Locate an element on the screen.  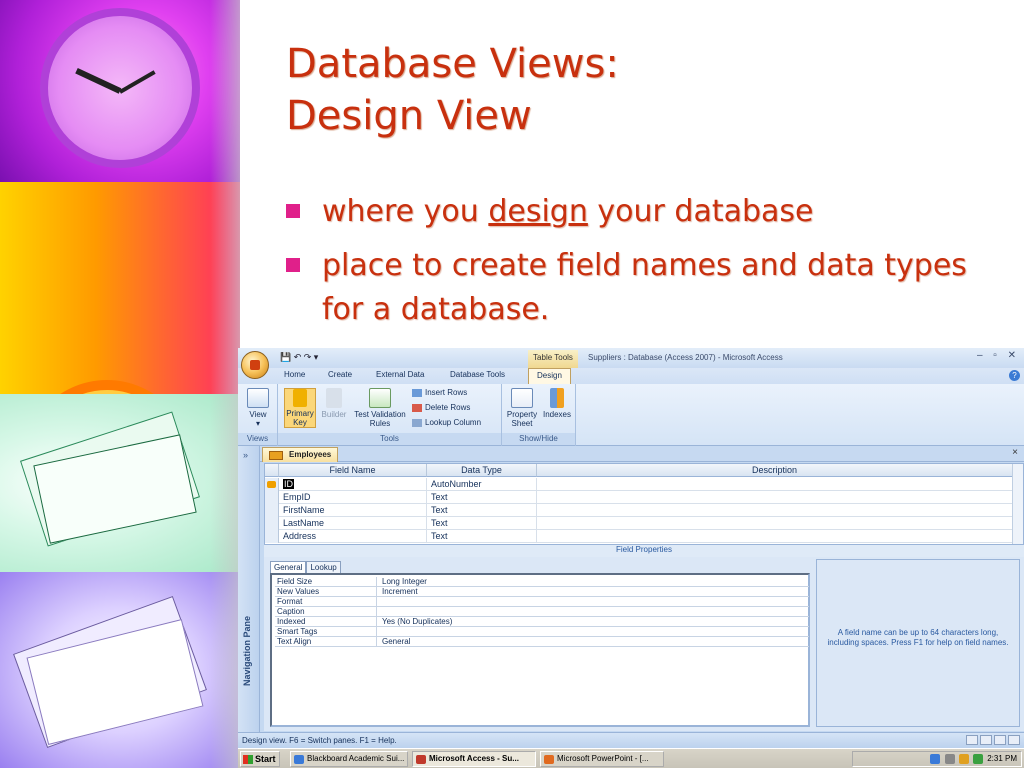
lookup-column-icon is located at coordinates (417, 422).